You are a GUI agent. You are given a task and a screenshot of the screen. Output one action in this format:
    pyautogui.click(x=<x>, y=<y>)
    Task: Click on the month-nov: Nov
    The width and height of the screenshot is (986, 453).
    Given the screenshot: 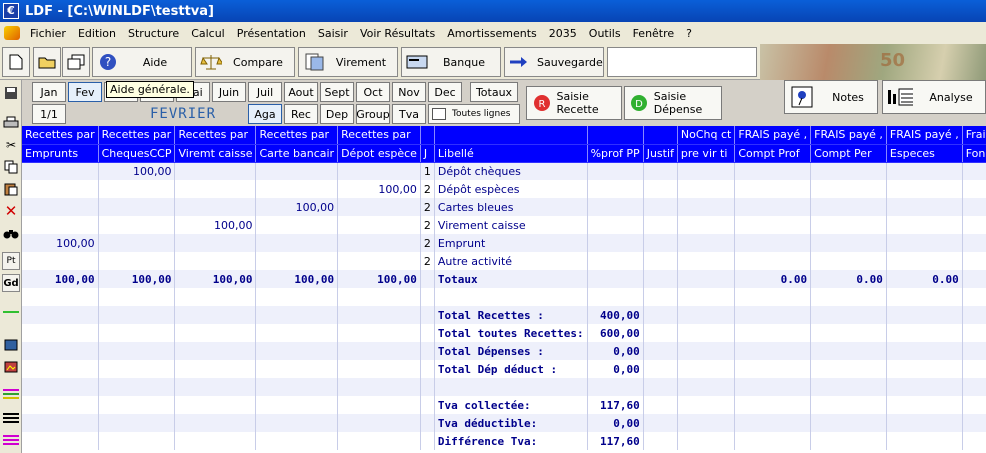 What is the action you would take?
    pyautogui.click(x=409, y=92)
    